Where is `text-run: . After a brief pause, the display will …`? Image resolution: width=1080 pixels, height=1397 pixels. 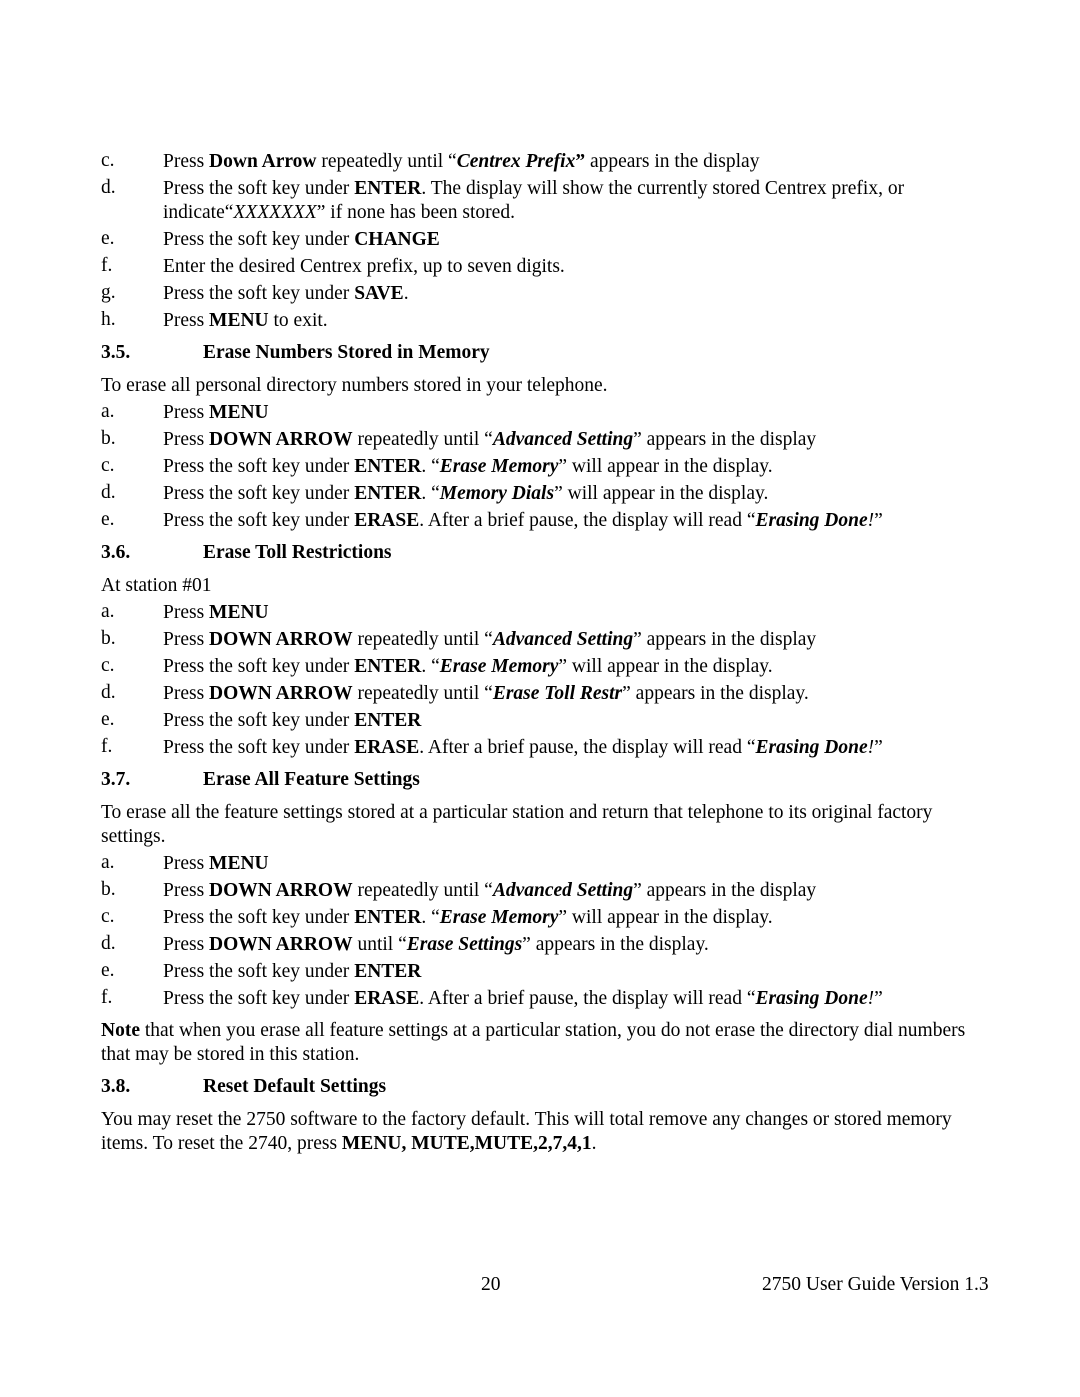 text-run: . After a brief pause, the display will … is located at coordinates (587, 998).